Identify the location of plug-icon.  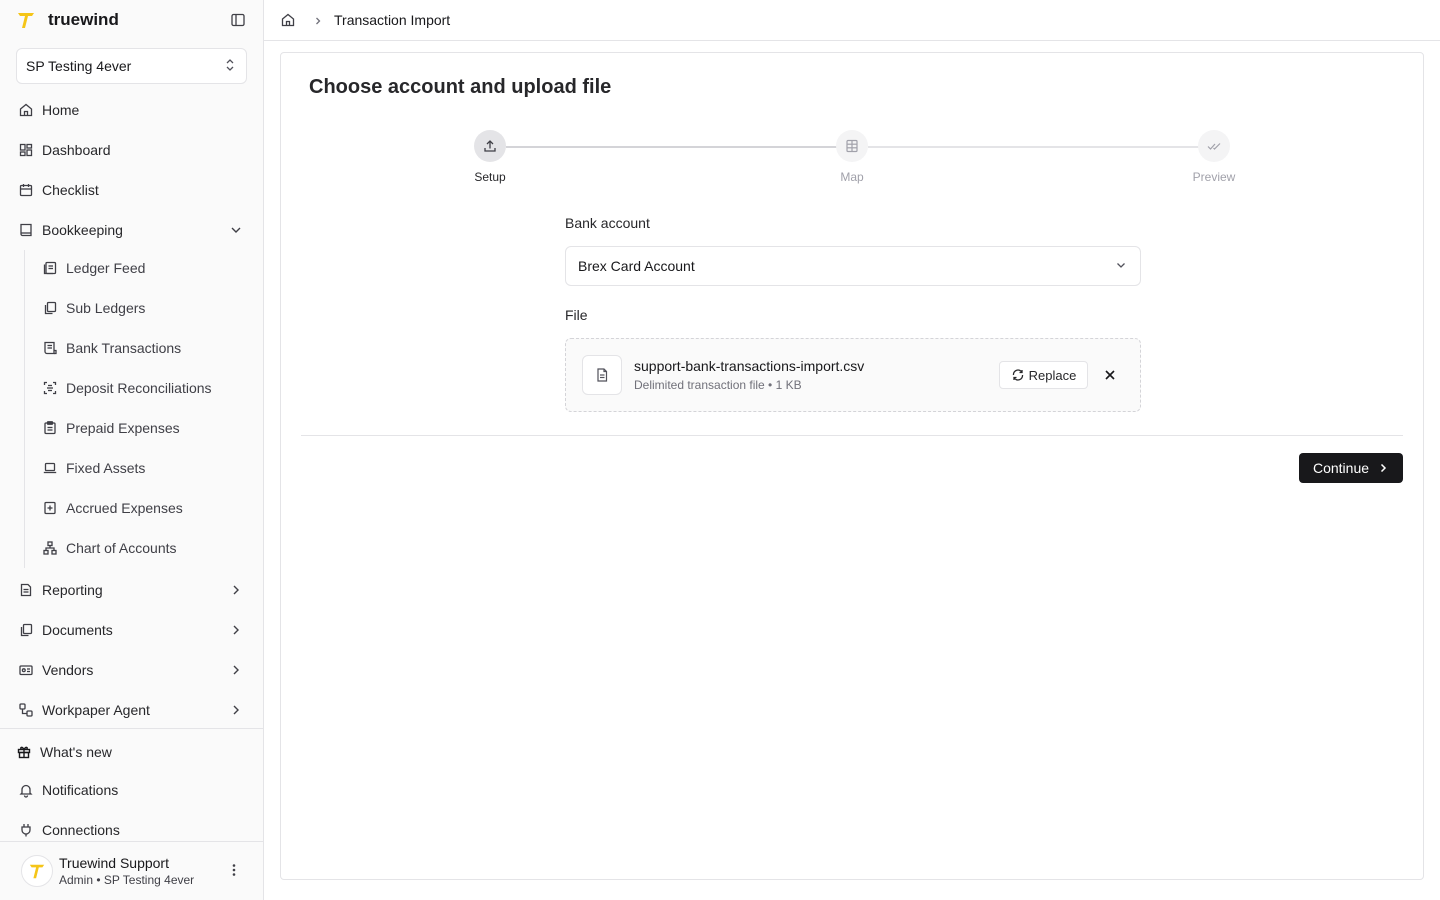
(26, 830).